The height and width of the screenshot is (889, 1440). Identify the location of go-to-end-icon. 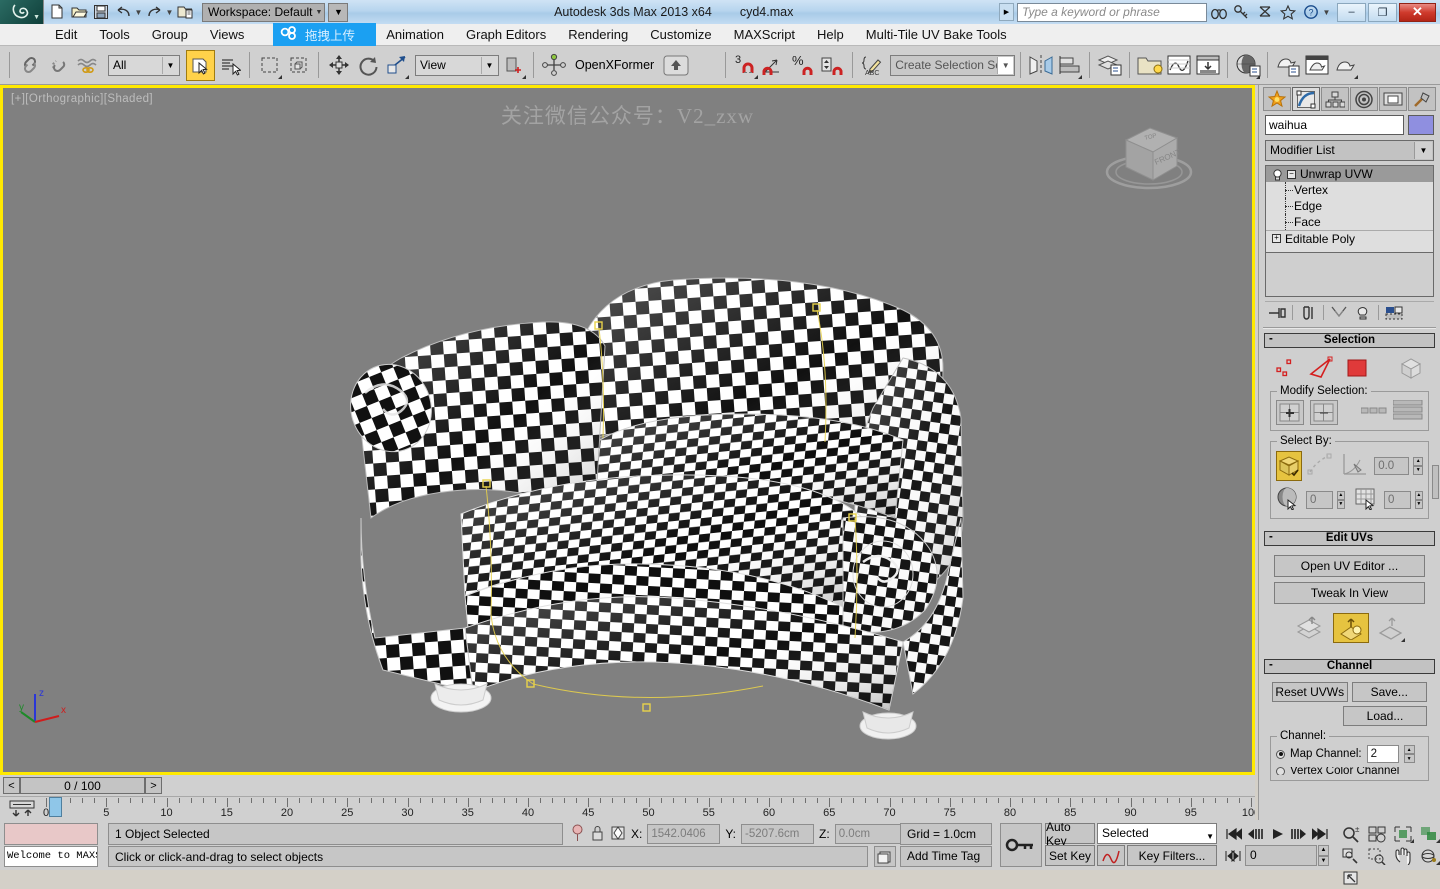
(1320, 833).